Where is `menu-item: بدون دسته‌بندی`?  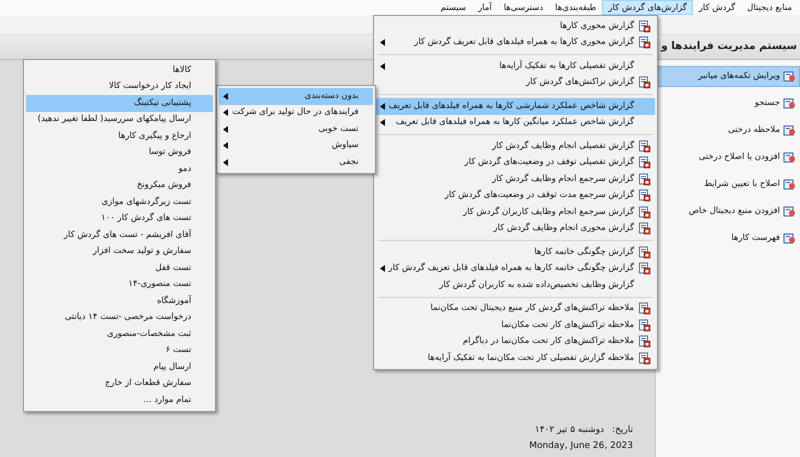
menu-item: بدون دسته‌بندی is located at coordinates (296, 96).